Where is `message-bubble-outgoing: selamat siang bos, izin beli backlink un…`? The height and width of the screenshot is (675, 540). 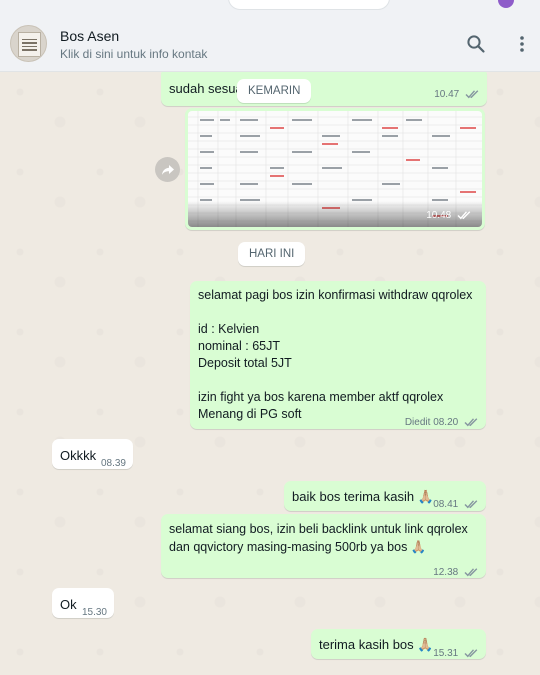
message-bubble-outgoing: selamat siang bos, izin beli backlink un… is located at coordinates (323, 546).